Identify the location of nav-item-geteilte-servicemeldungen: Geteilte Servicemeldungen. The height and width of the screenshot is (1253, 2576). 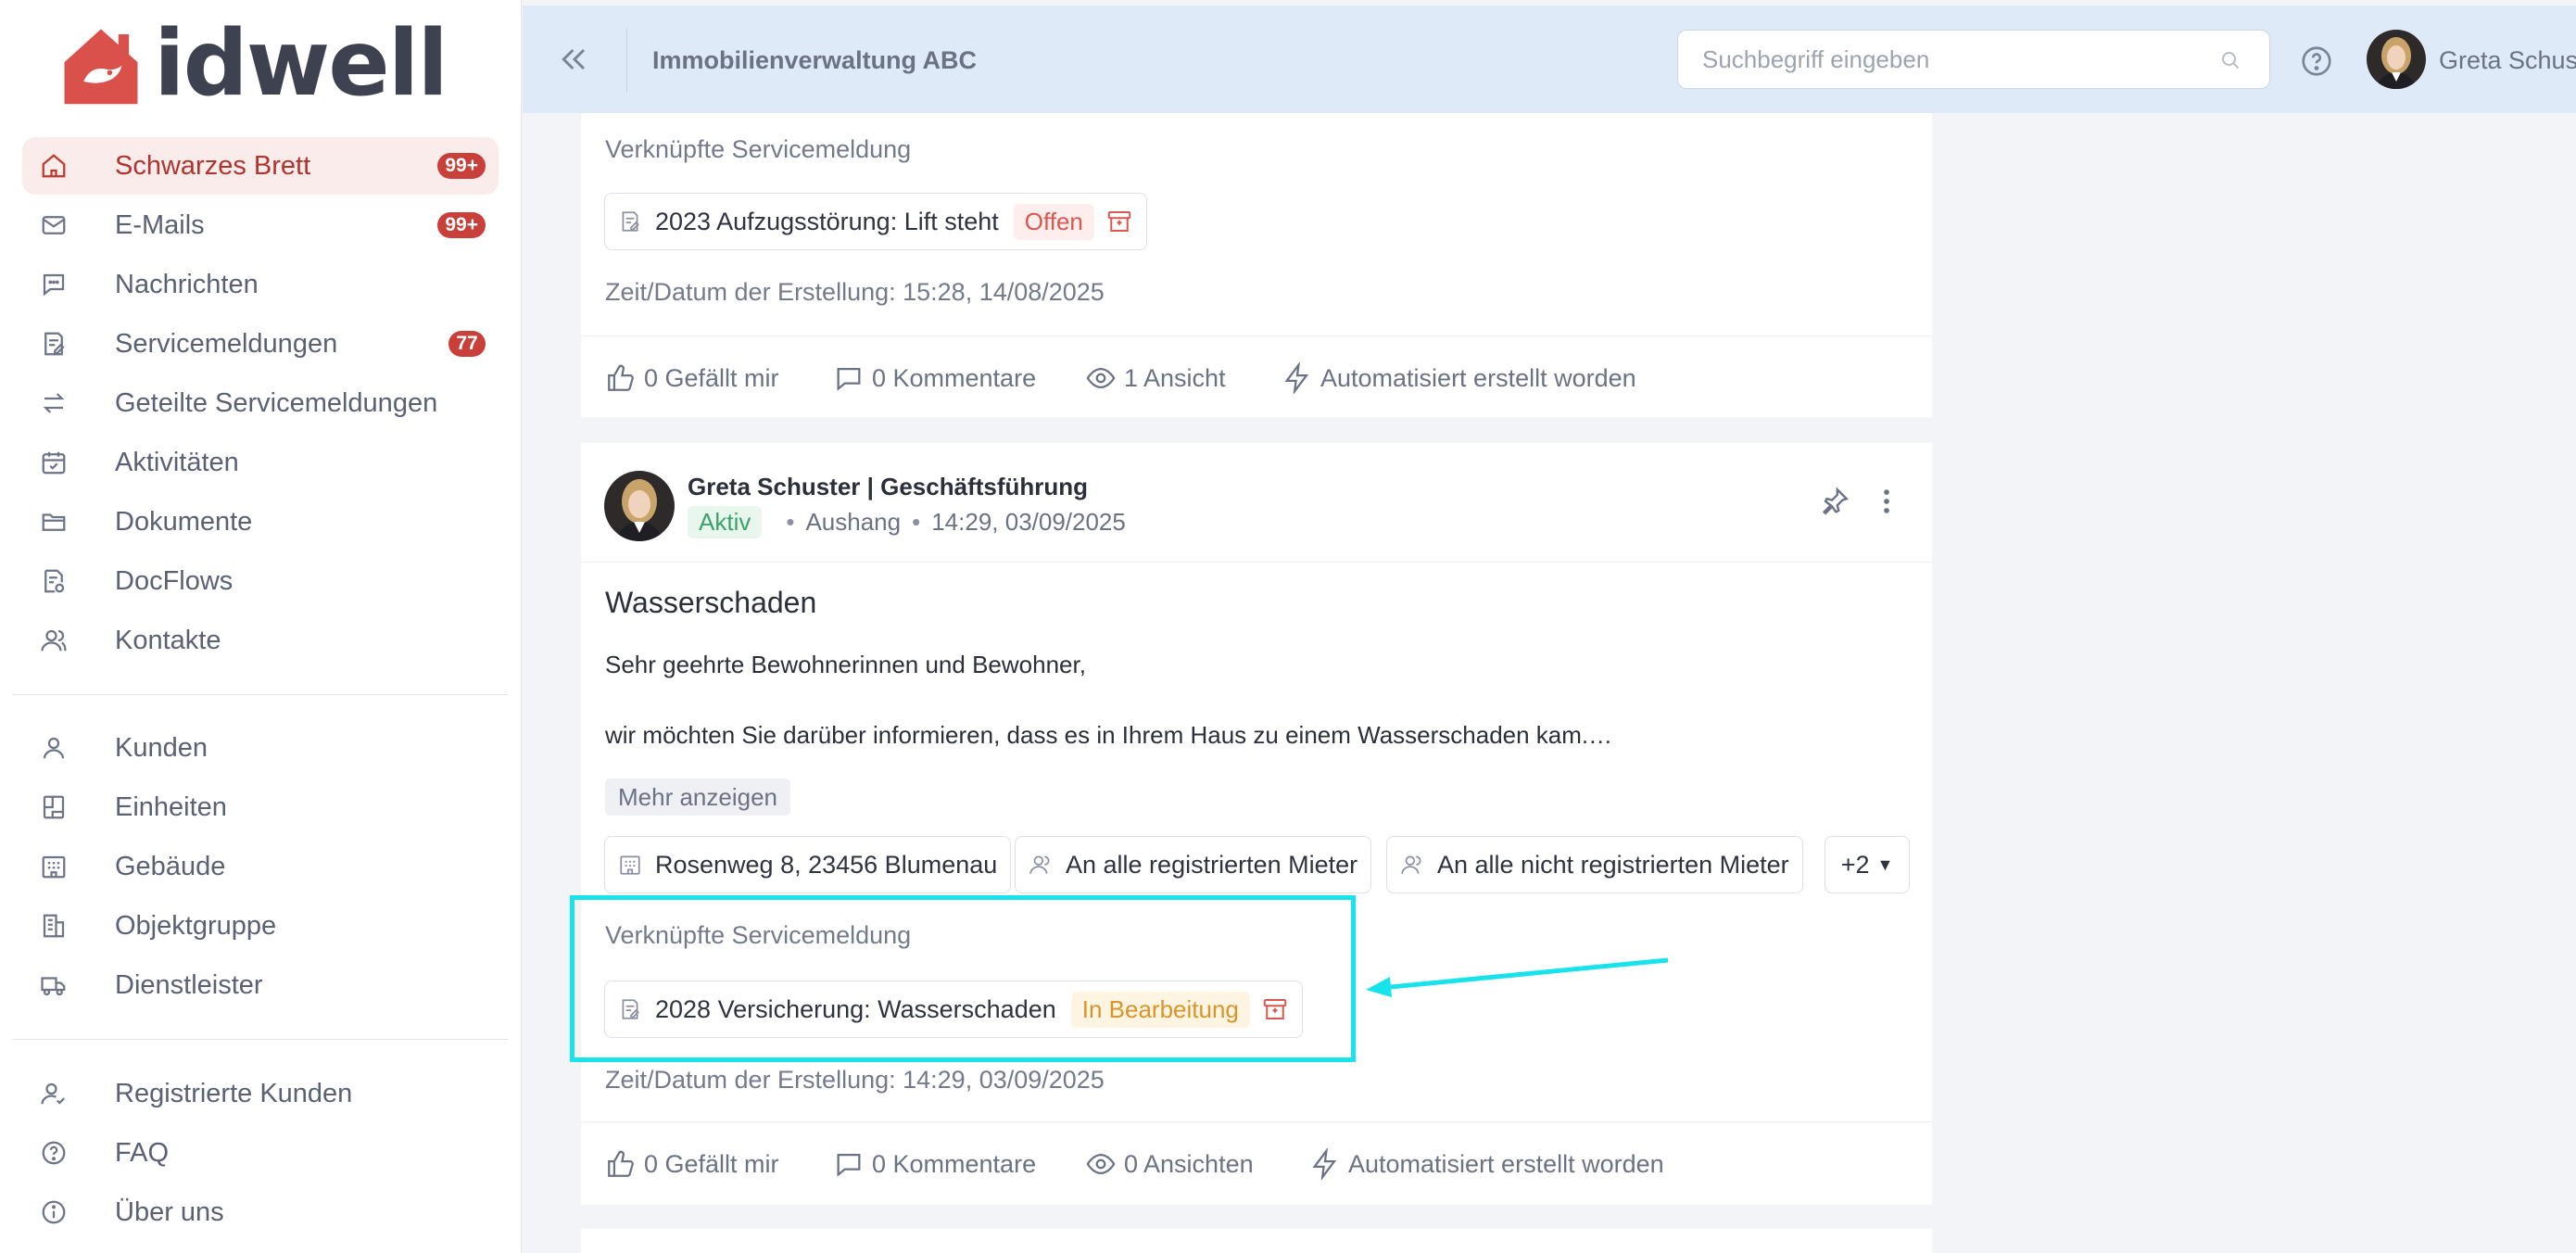
(260, 403).